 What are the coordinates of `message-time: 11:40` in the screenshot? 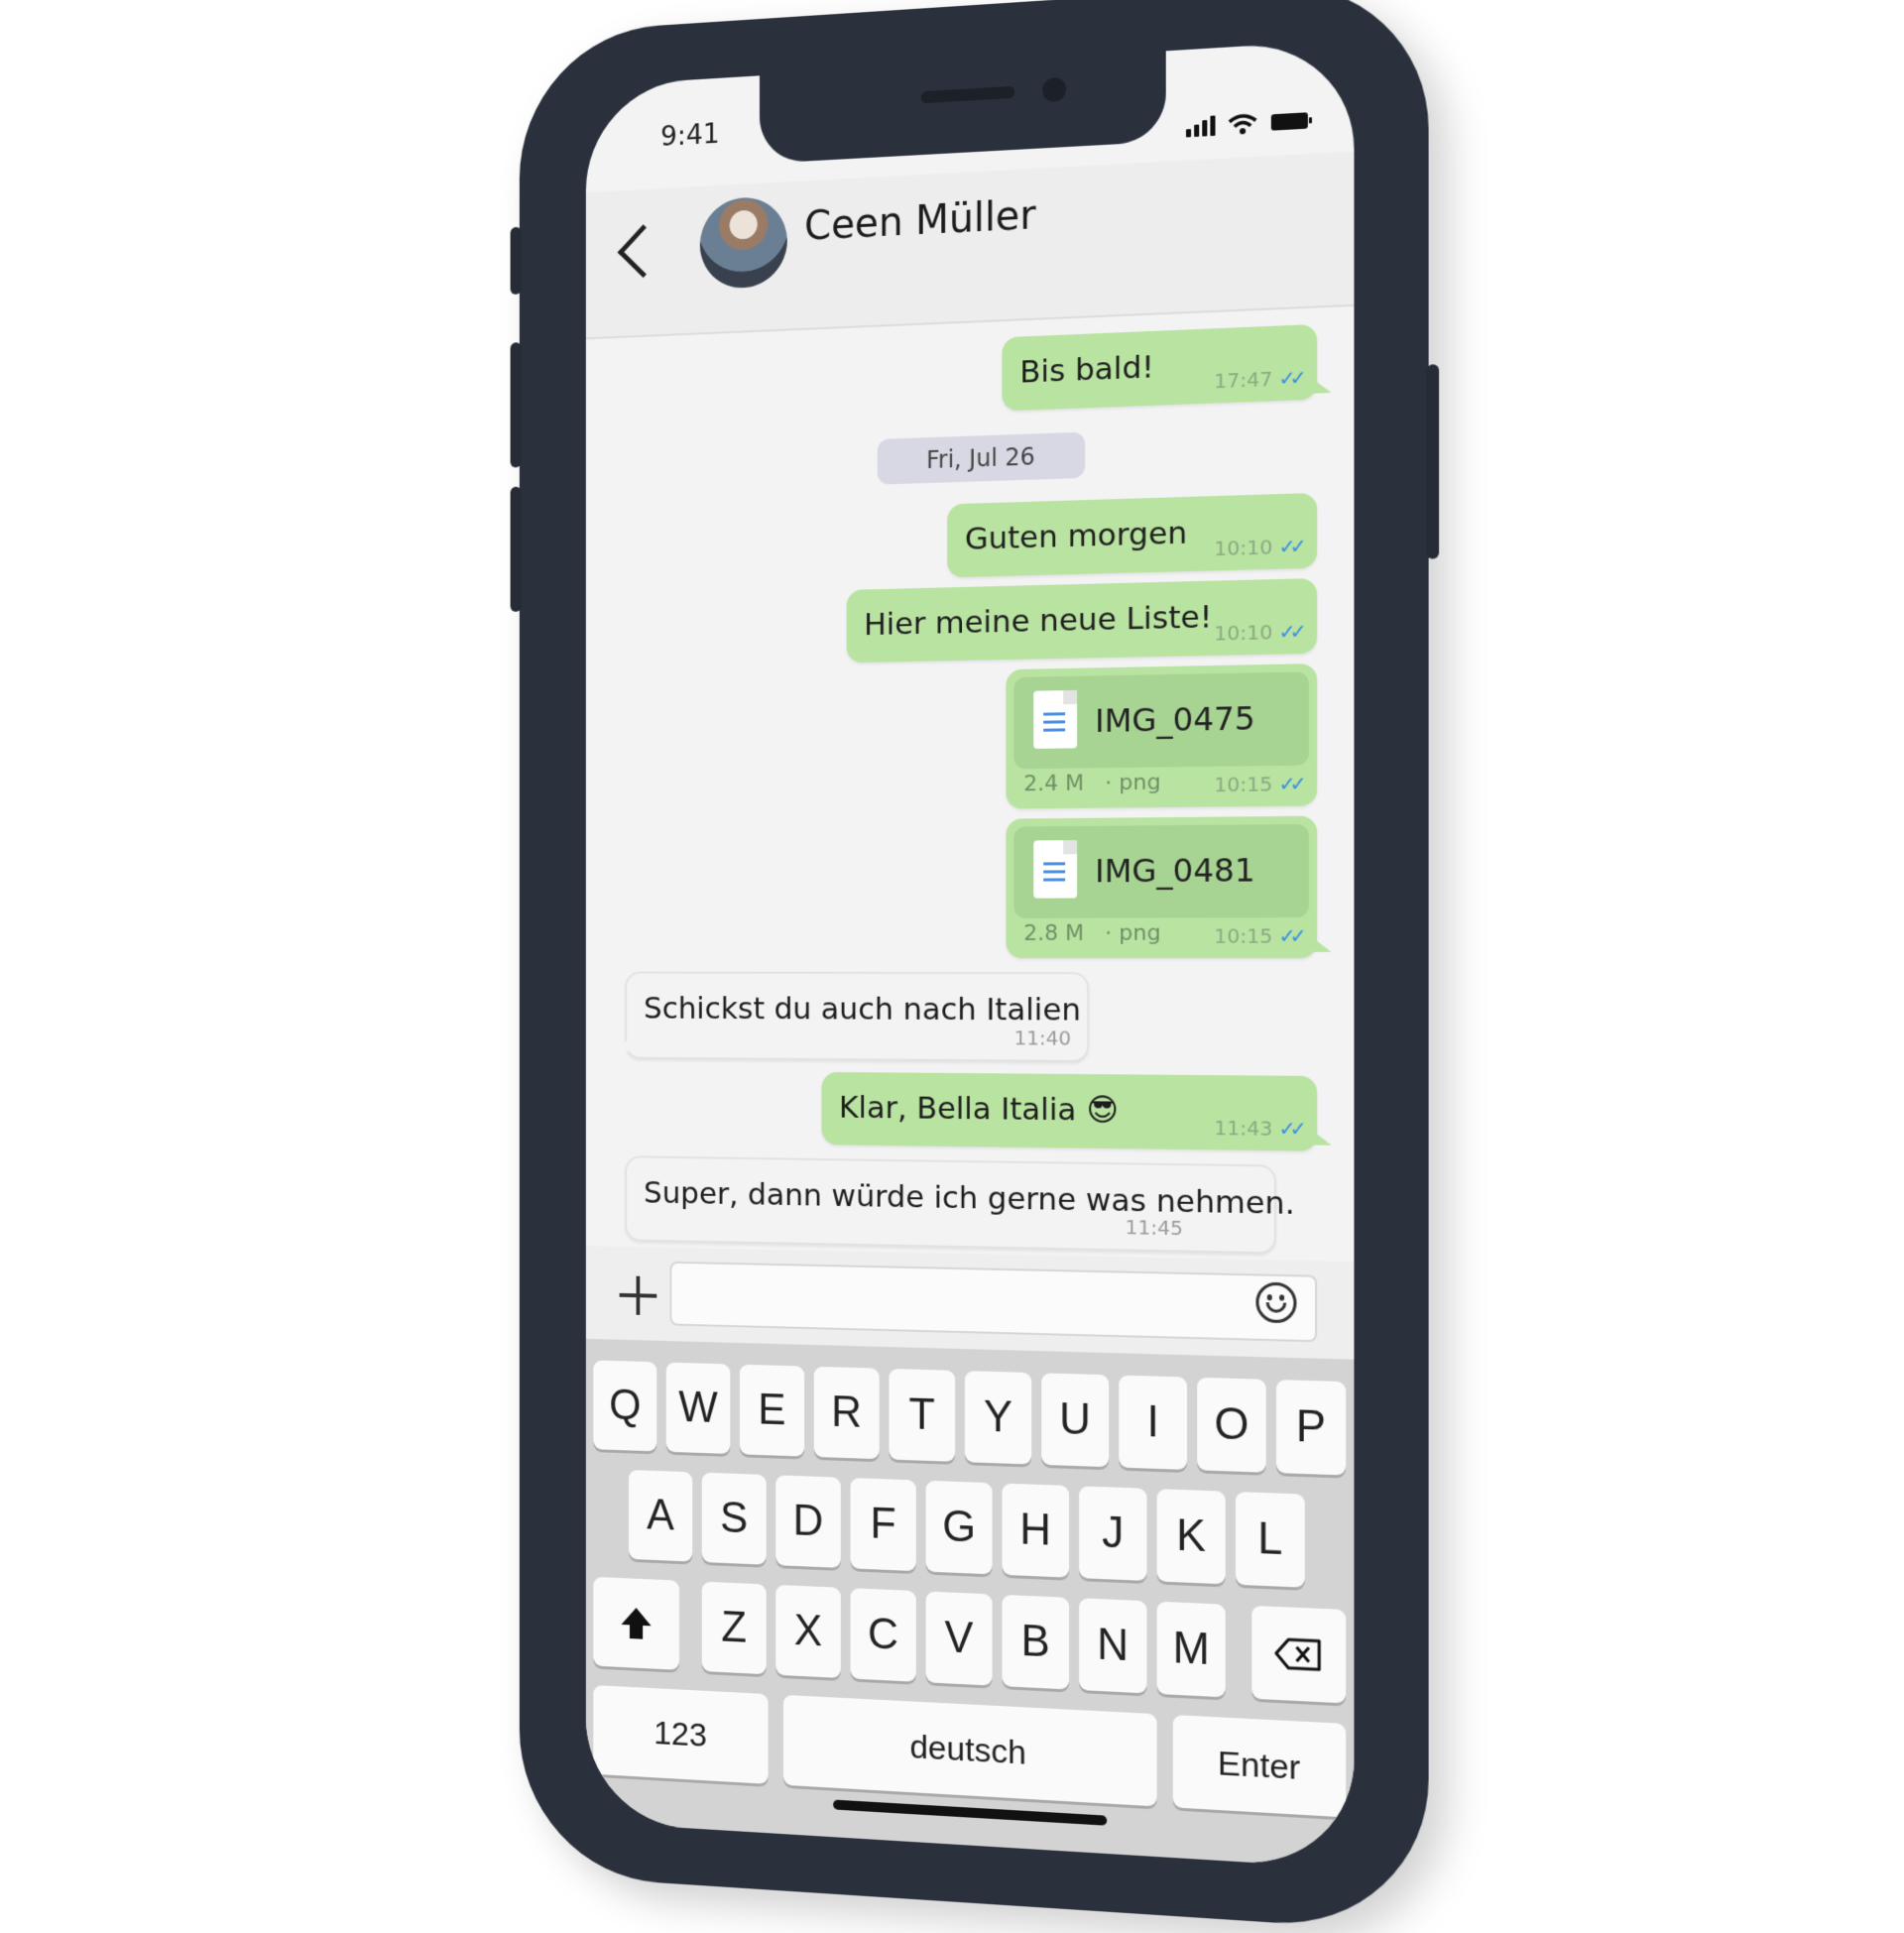 It's located at (1042, 1037).